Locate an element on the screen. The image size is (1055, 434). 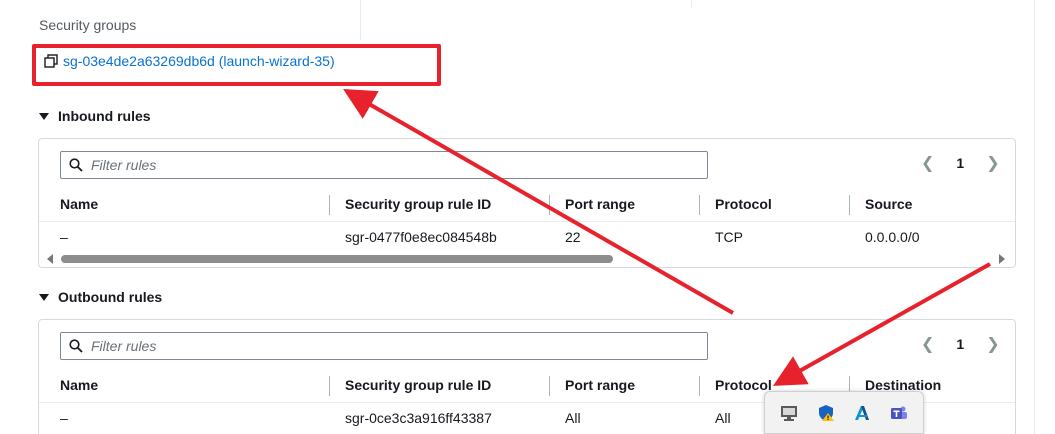
column-header-source: Source is located at coordinates (888, 204).